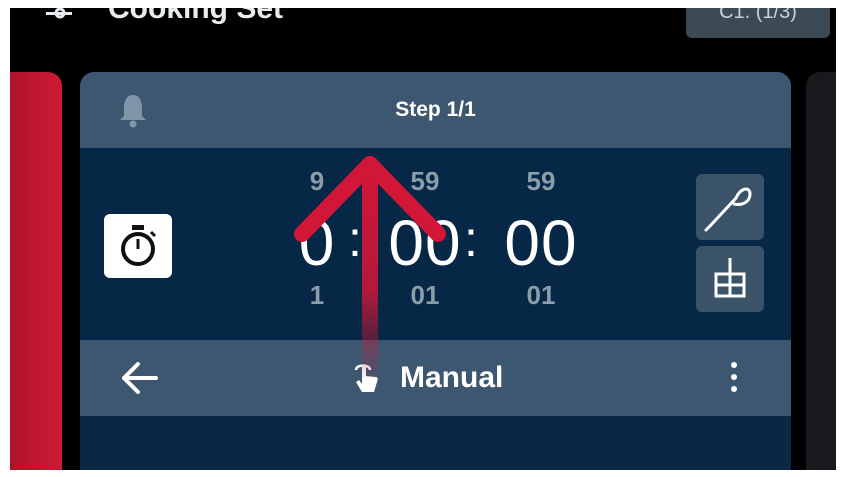 This screenshot has width=846, height=477. I want to click on stopwatch-icon, so click(138, 246).